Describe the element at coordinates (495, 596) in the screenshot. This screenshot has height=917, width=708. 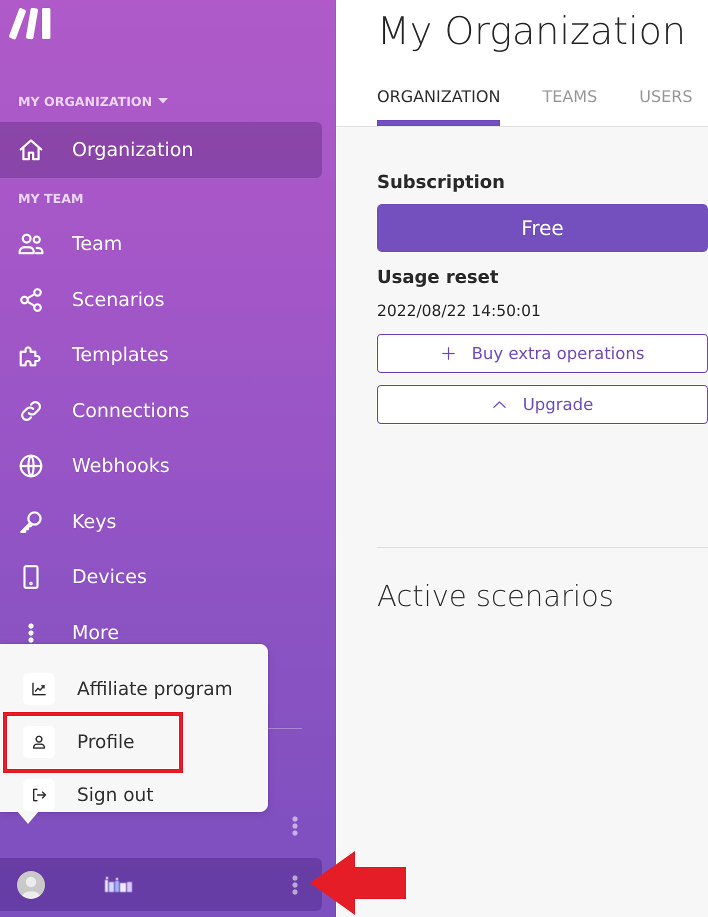
I see `section-title: Active scenarios` at that location.